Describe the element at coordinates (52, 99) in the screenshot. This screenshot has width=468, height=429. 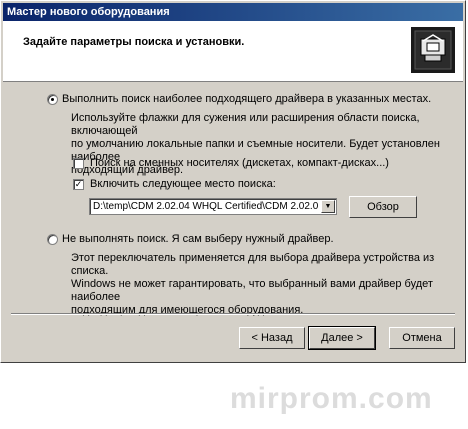
I see `search-radio` at that location.